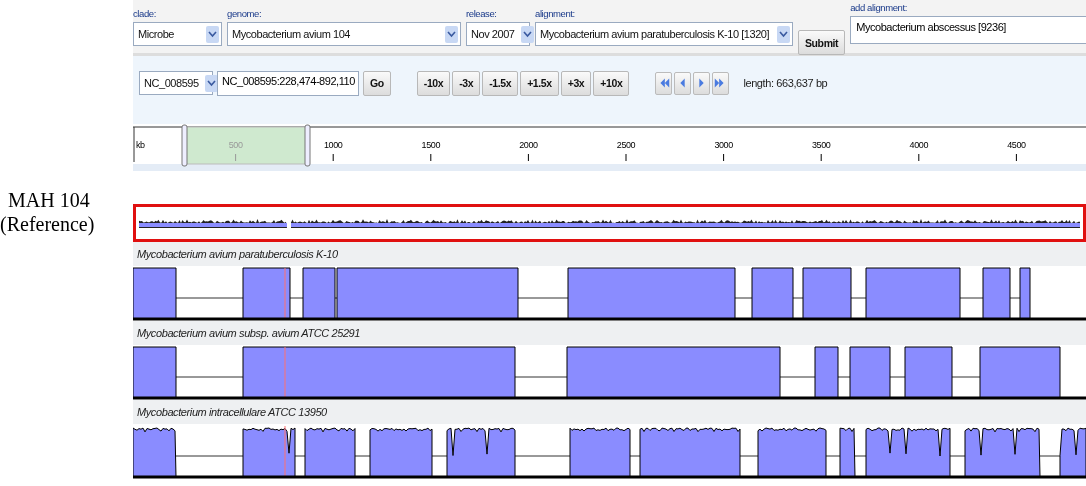  Describe the element at coordinates (1016, 145) in the screenshot. I see `ruler-label: 4500` at that location.